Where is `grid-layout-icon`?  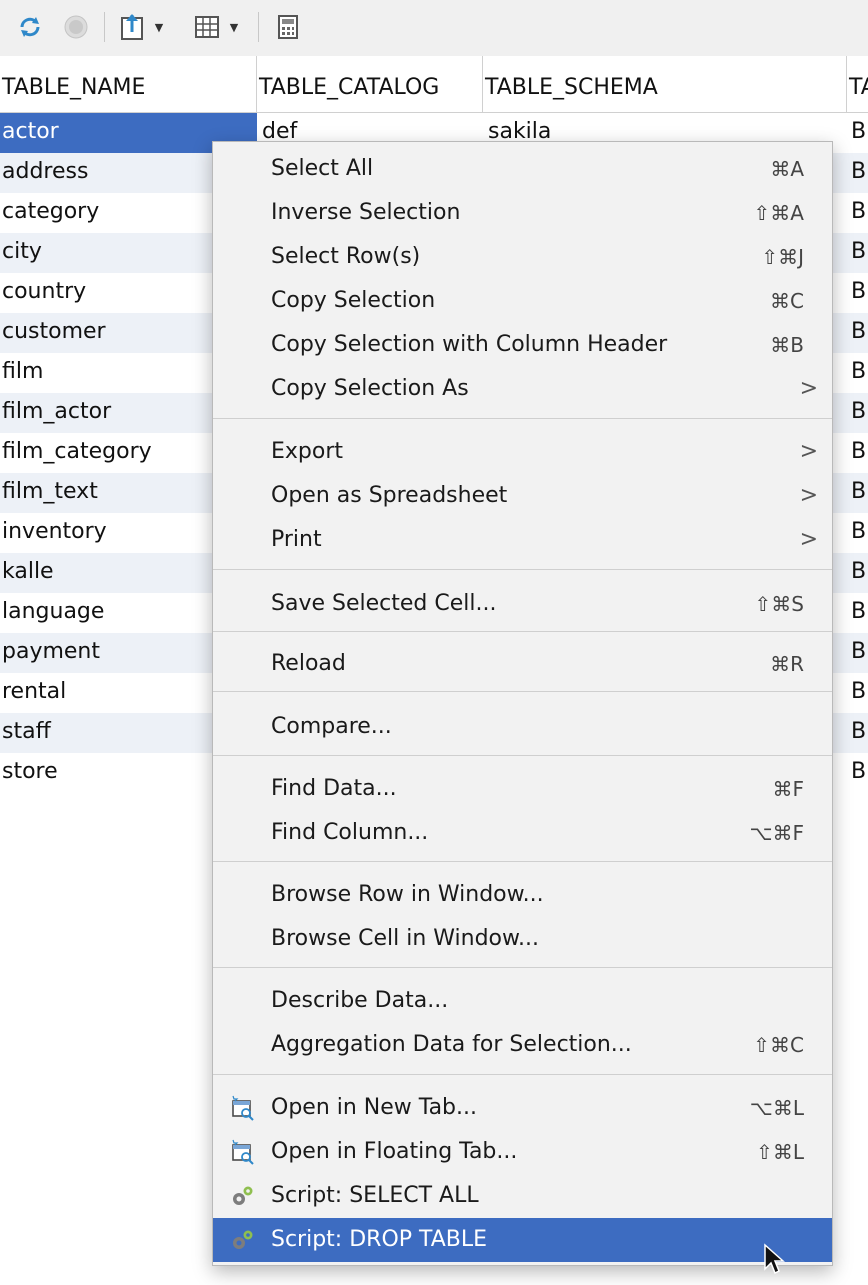
grid-layout-icon is located at coordinates (206, 27).